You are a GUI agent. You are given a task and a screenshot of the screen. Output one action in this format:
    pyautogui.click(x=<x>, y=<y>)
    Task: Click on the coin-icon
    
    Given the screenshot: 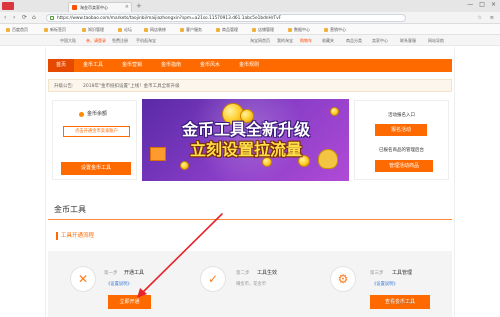 What is the action you would take?
    pyautogui.click(x=81, y=114)
    